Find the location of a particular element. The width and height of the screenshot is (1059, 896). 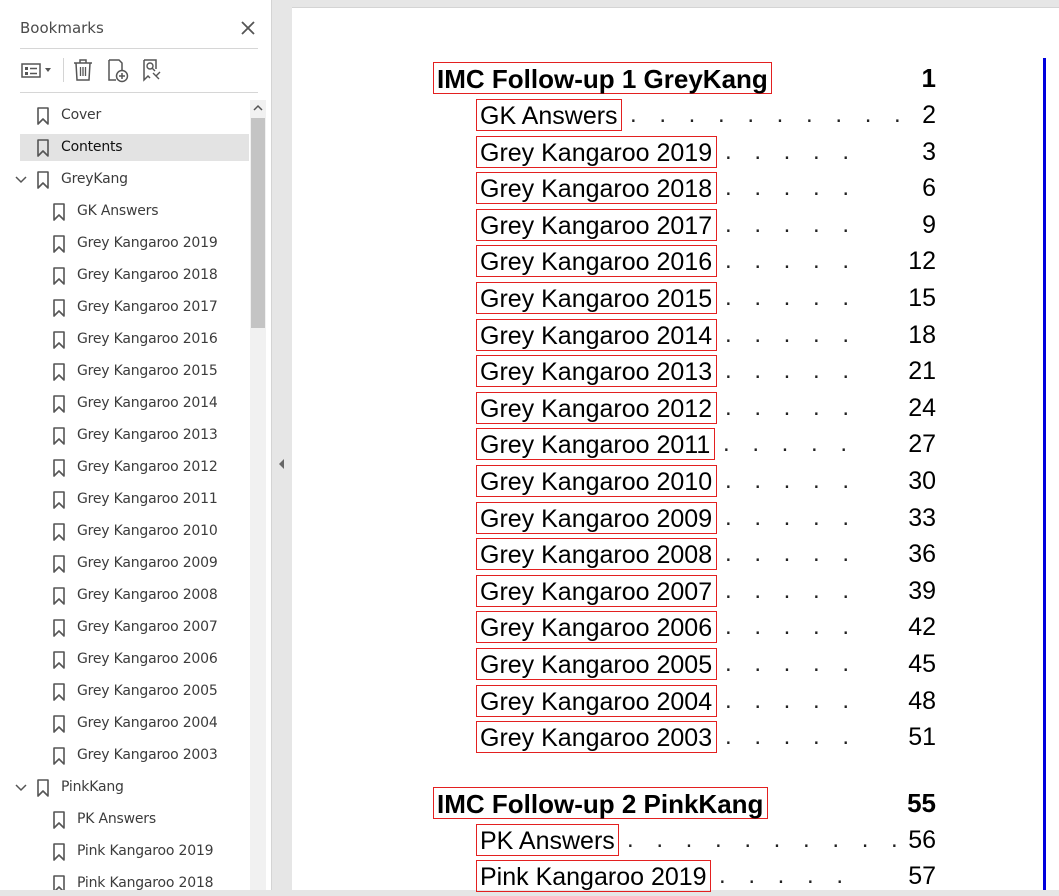

toc-section-entry: Grey Kangaroo 2014 . . . . . 18 is located at coordinates (706, 336).